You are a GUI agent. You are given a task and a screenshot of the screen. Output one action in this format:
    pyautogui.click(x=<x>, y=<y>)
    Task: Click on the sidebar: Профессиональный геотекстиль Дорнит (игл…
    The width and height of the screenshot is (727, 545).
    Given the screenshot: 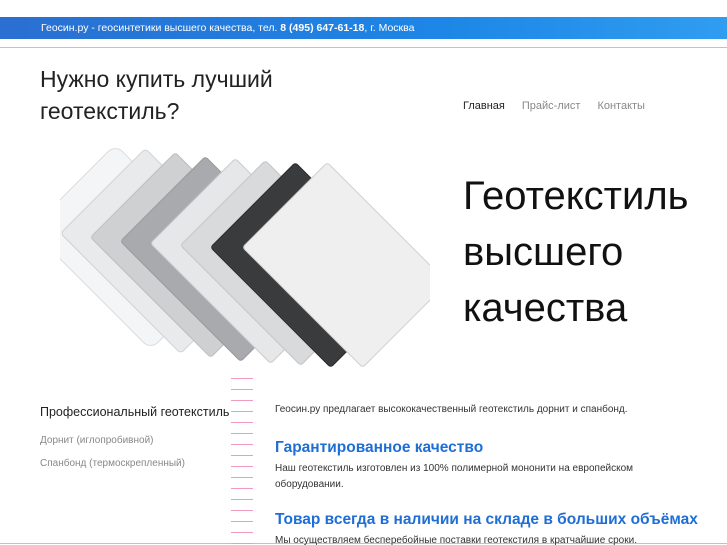 What is the action you would take?
    pyautogui.click(x=135, y=442)
    